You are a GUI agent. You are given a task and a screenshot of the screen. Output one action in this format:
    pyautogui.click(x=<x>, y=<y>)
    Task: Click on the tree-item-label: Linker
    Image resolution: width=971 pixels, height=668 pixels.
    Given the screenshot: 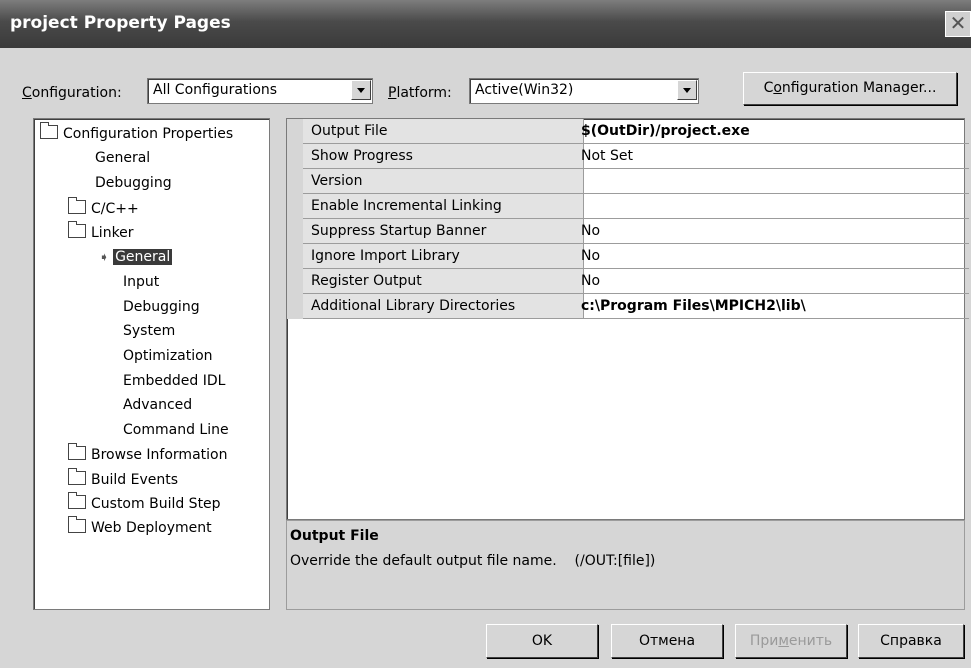 What is the action you would take?
    pyautogui.click(x=112, y=233)
    